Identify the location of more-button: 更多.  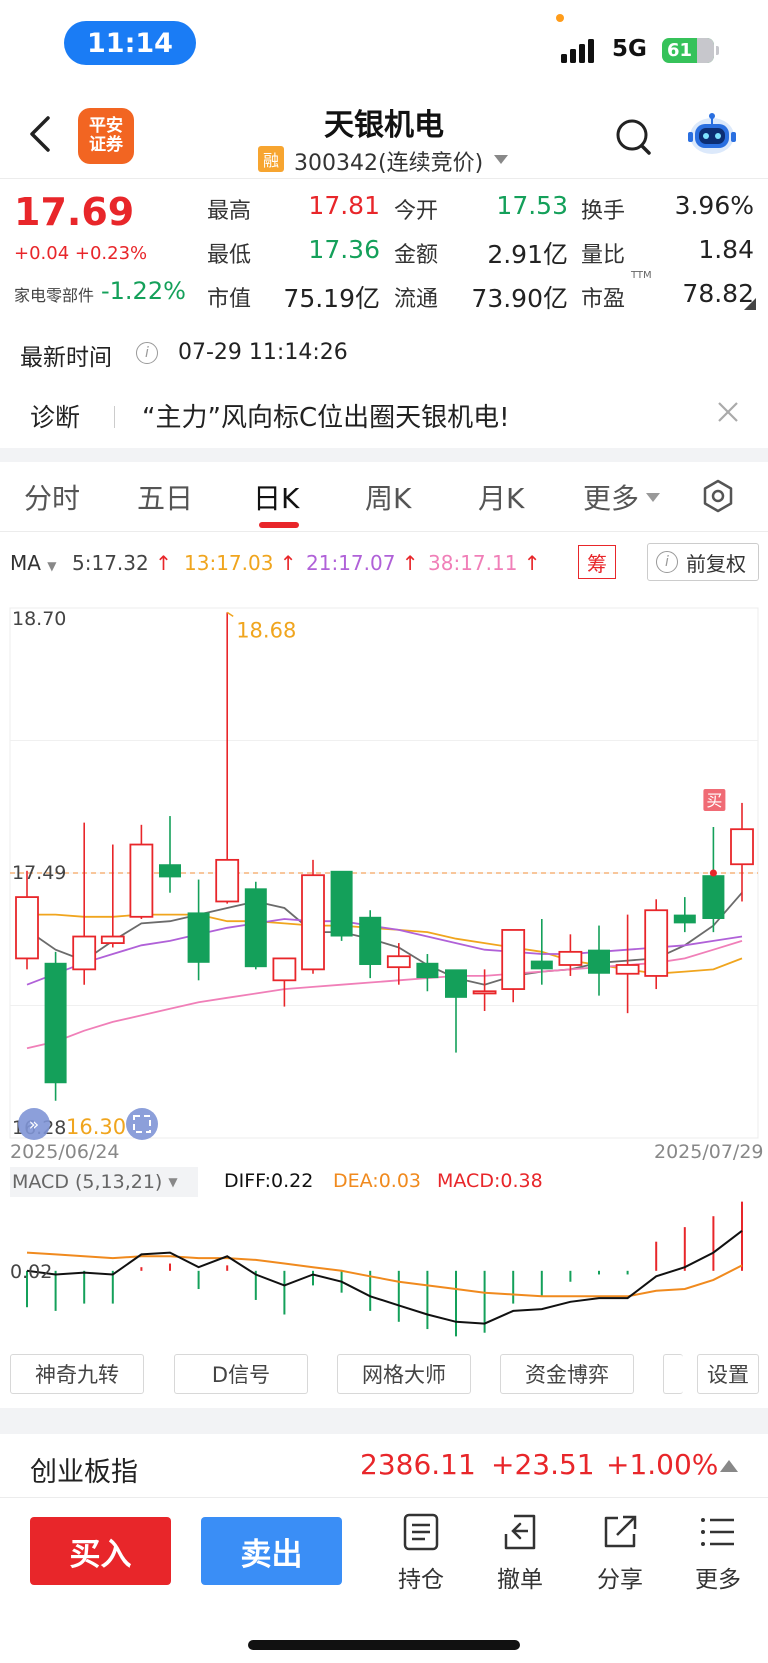
(718, 1553).